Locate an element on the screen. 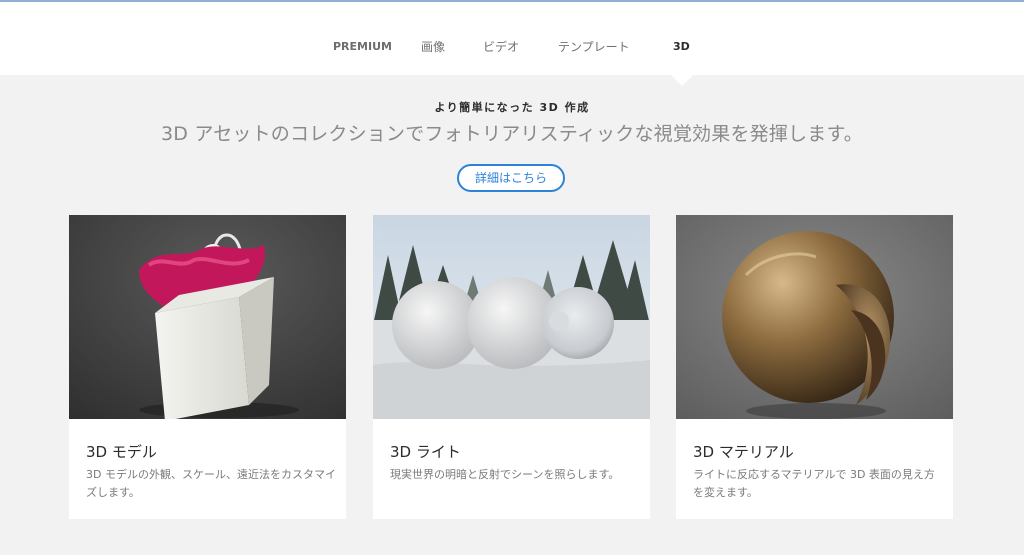  tab-images: 画像 is located at coordinates (433, 46).